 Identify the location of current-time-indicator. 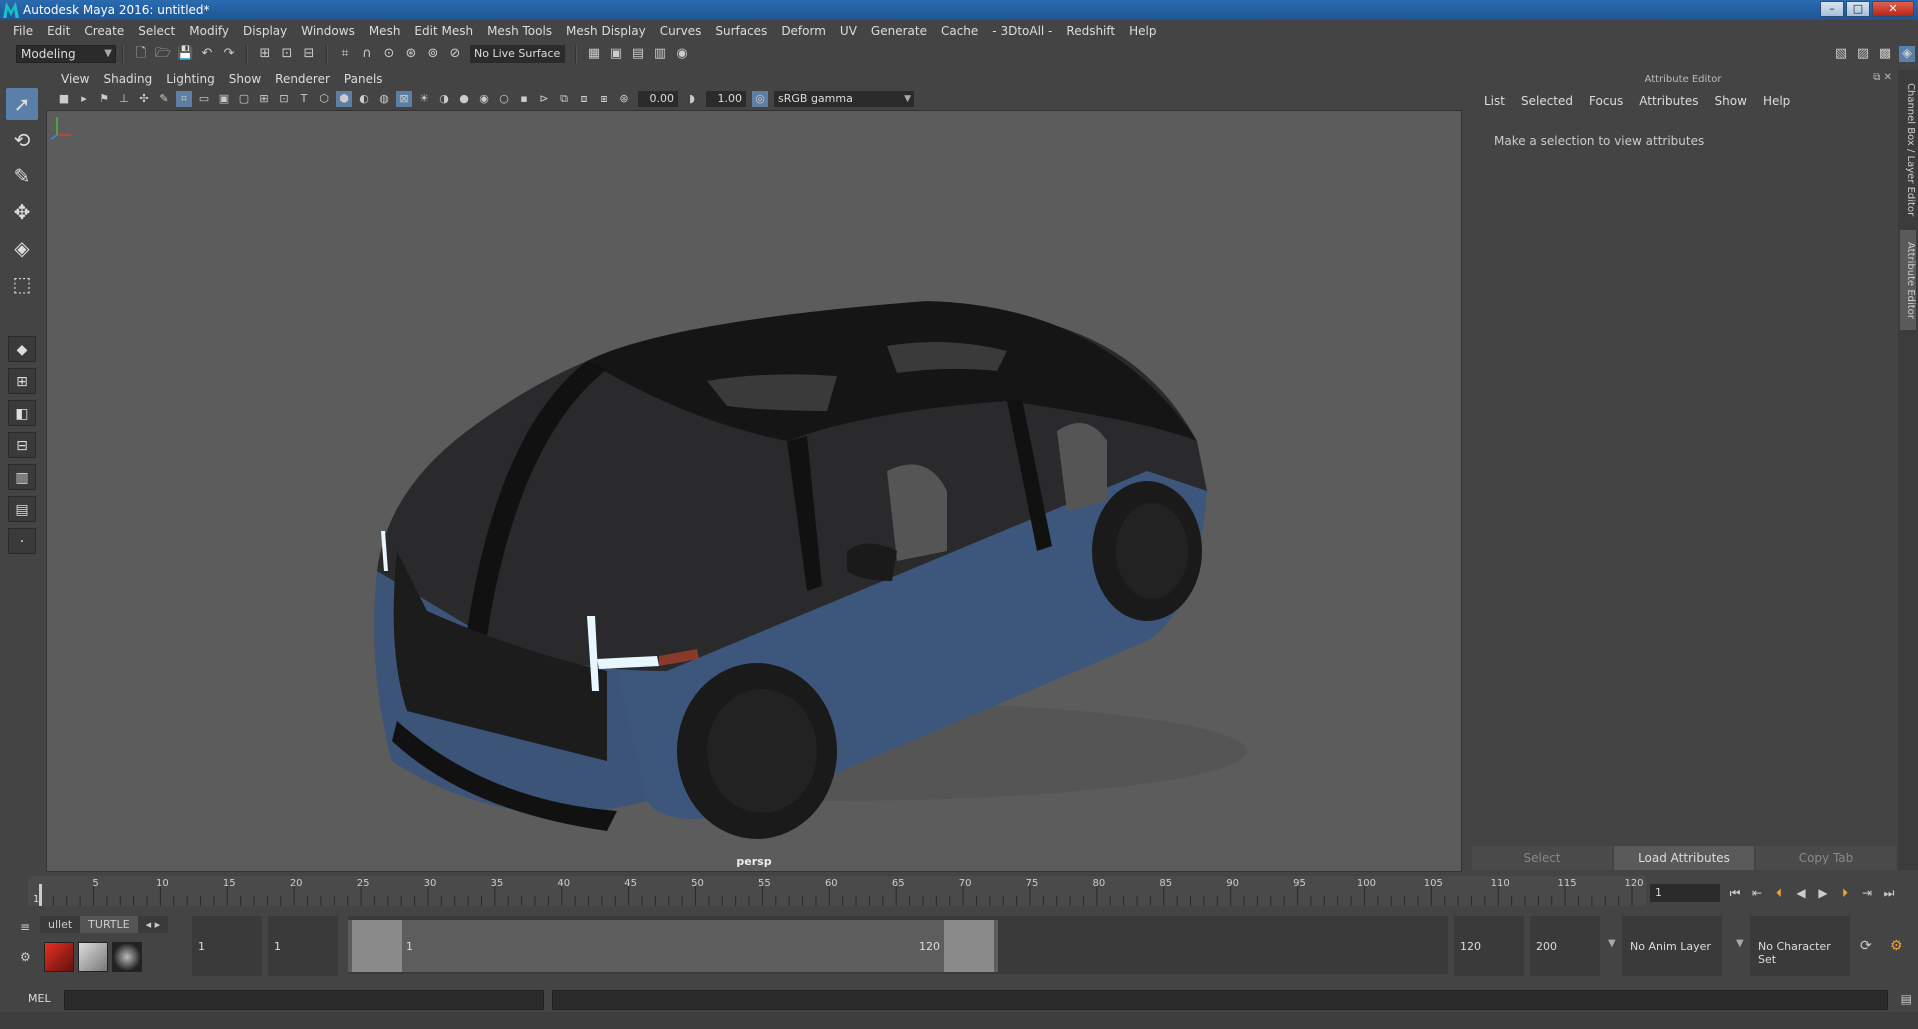
(40, 895).